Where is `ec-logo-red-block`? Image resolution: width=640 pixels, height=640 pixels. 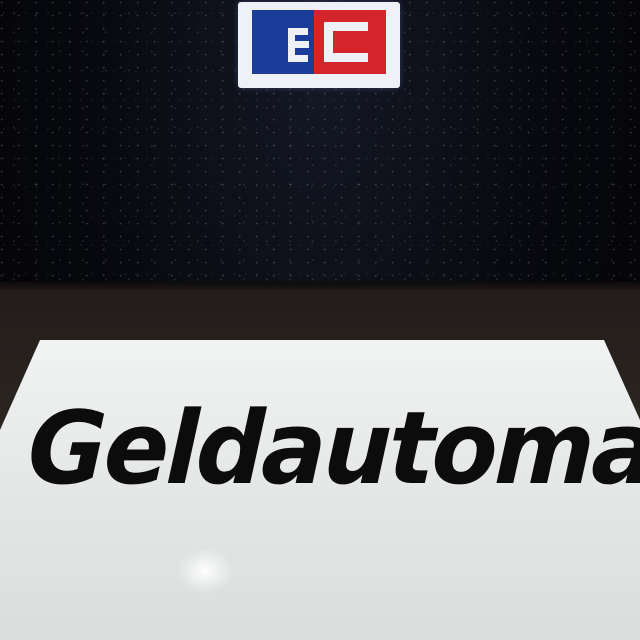
ec-logo-red-block is located at coordinates (349, 42).